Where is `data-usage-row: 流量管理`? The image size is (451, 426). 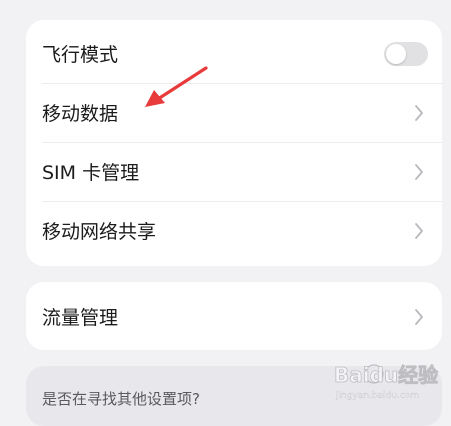 data-usage-row: 流量管理 is located at coordinates (234, 316).